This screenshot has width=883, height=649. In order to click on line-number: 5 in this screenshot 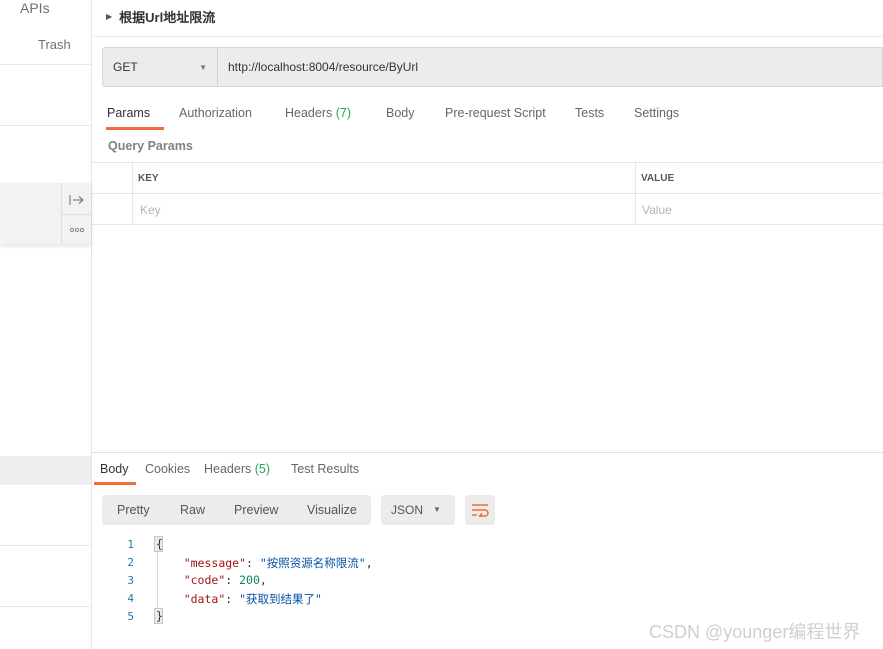, I will do `click(130, 616)`.